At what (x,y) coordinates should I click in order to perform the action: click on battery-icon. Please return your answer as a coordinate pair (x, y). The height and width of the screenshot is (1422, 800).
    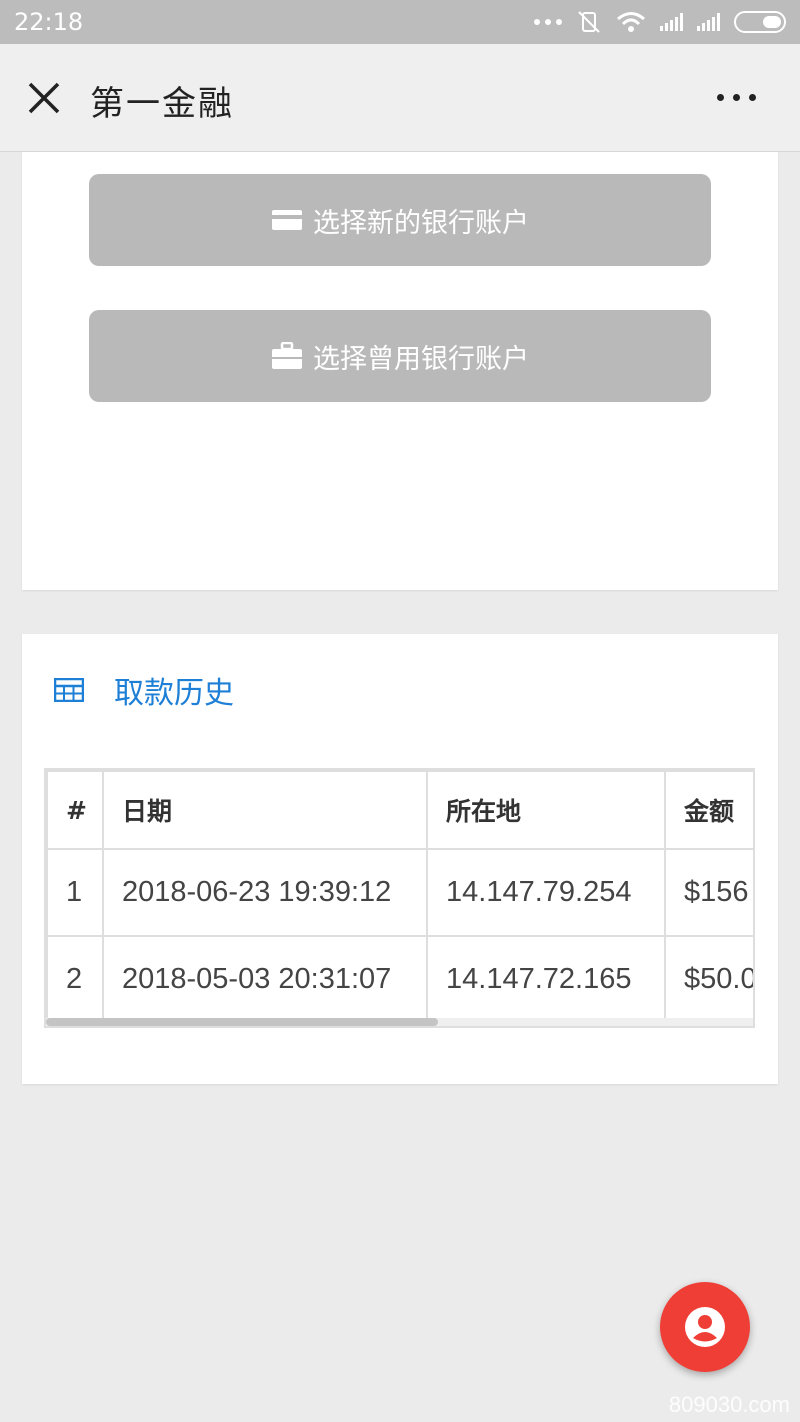
    Looking at the image, I should click on (760, 22).